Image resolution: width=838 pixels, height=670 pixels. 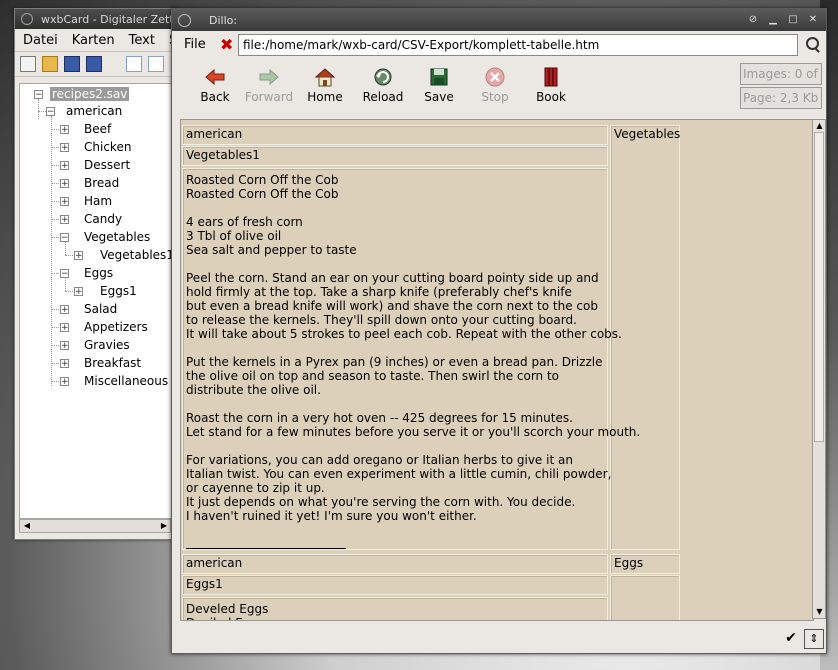 What do you see at coordinates (383, 97) in the screenshot?
I see `reload-label: Reload` at bounding box center [383, 97].